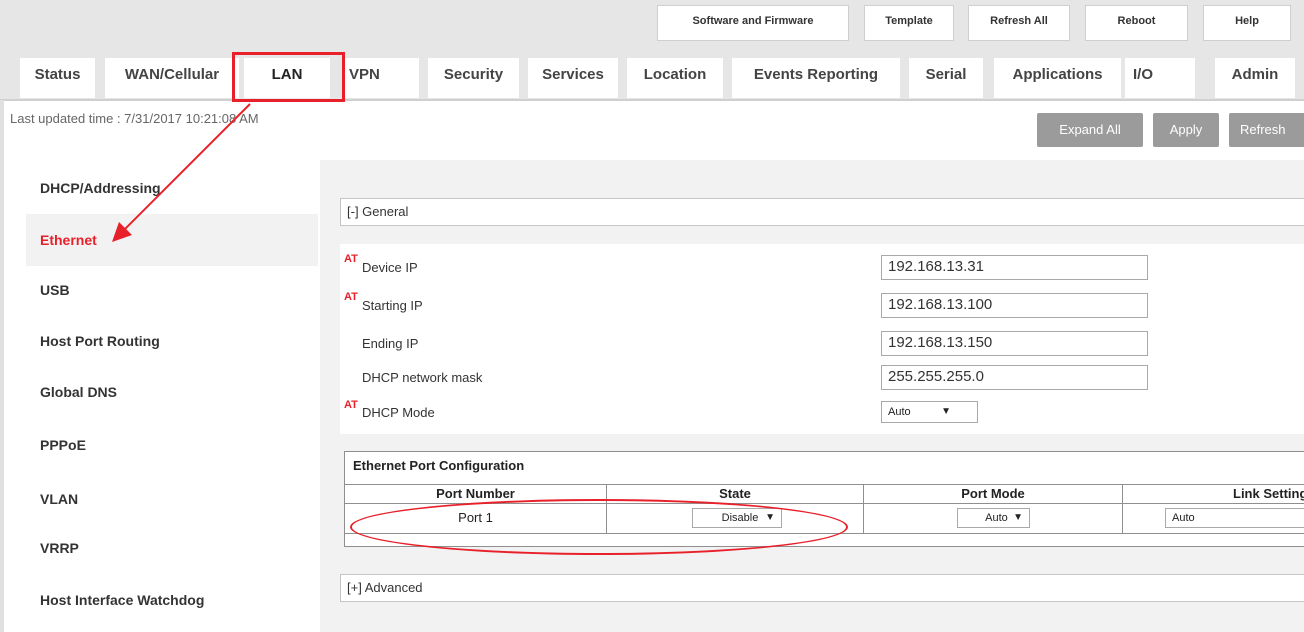 This screenshot has width=1304, height=632. I want to click on port-mode-value: Auto, so click(996, 518).